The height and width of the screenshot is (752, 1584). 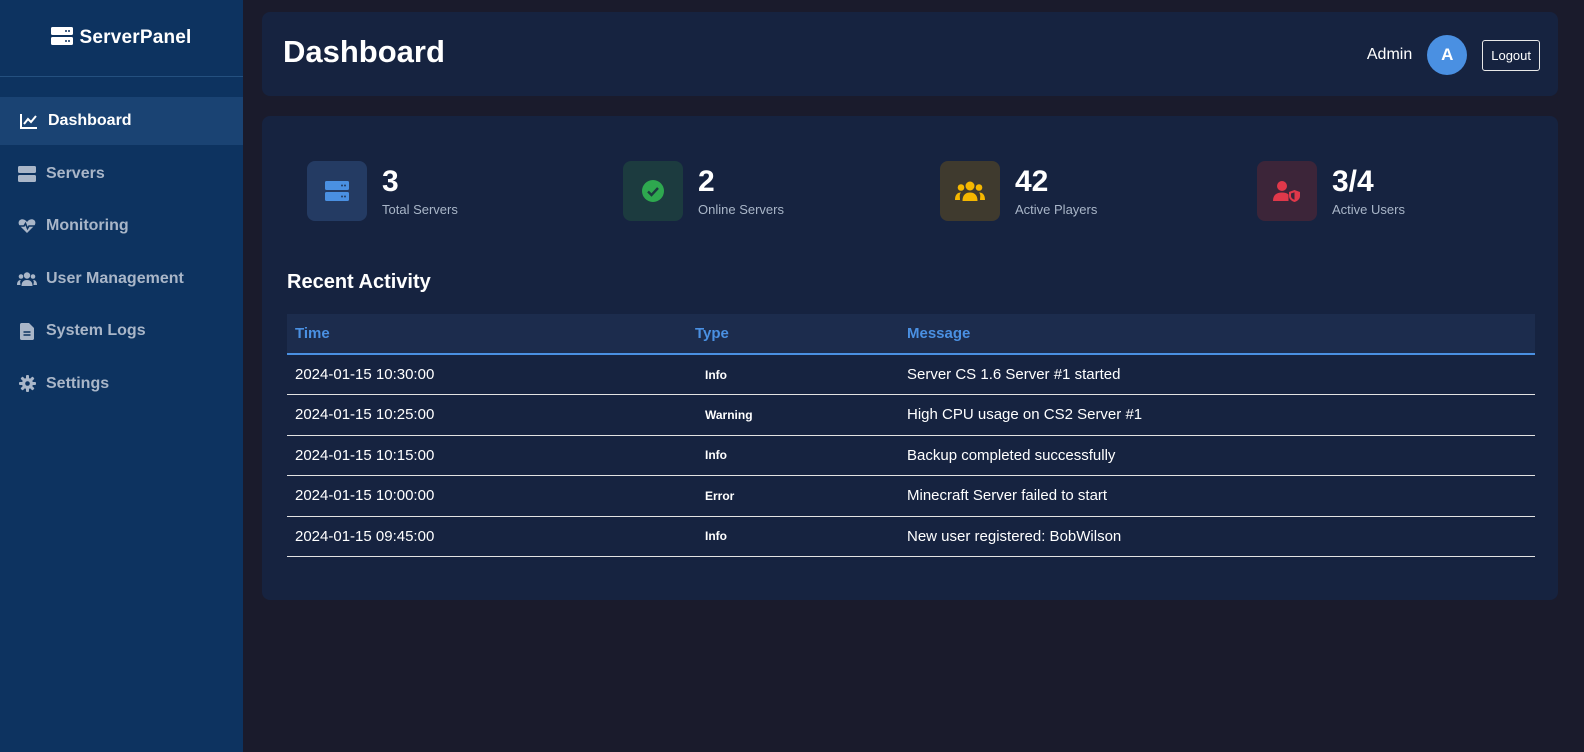 What do you see at coordinates (1353, 181) in the screenshot?
I see `stat-value: 3/4` at bounding box center [1353, 181].